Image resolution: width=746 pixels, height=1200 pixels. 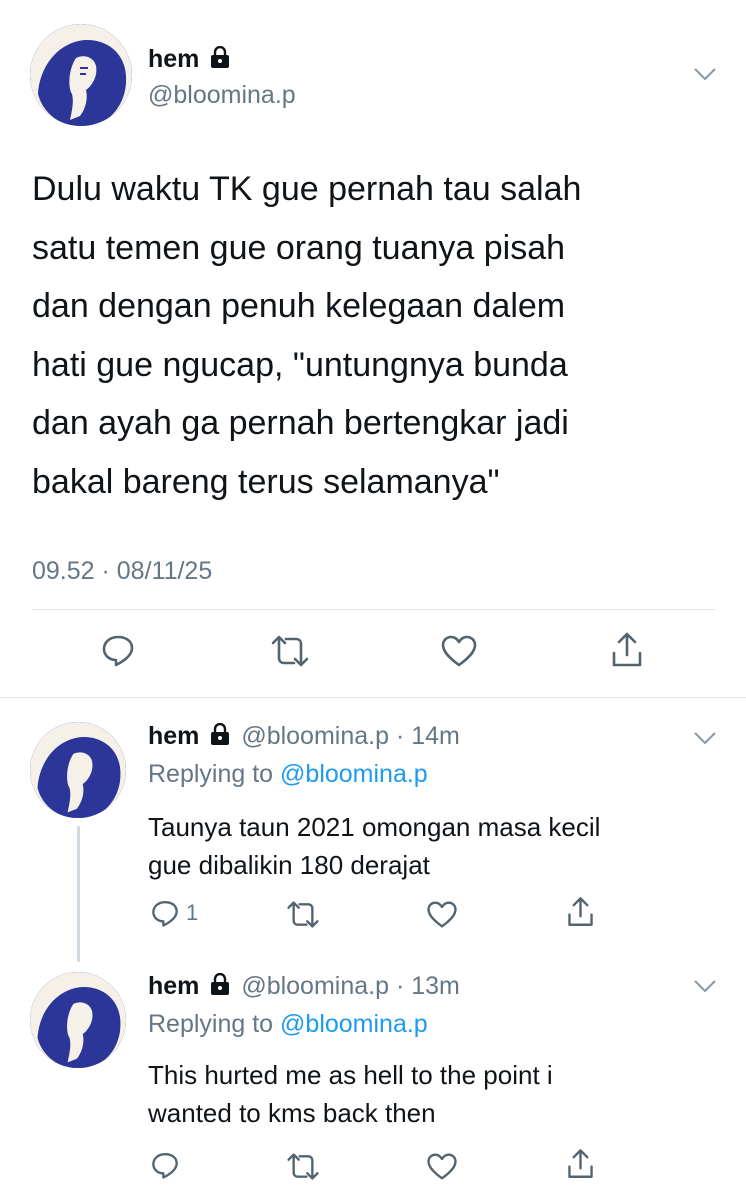 I want to click on reply-text-line: This hurted me as hell to the point i, so click(x=350, y=1075).